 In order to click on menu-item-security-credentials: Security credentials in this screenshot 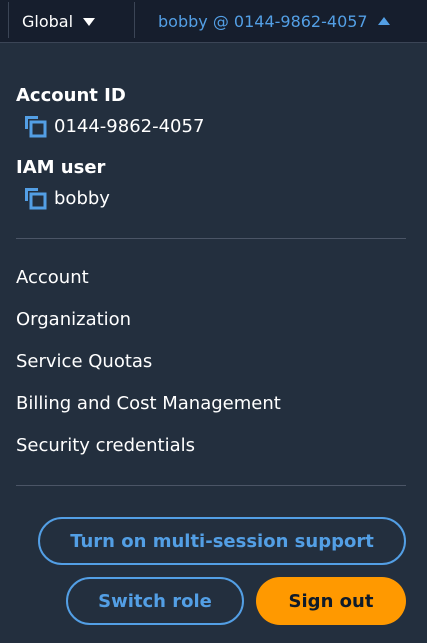, I will do `click(105, 445)`.